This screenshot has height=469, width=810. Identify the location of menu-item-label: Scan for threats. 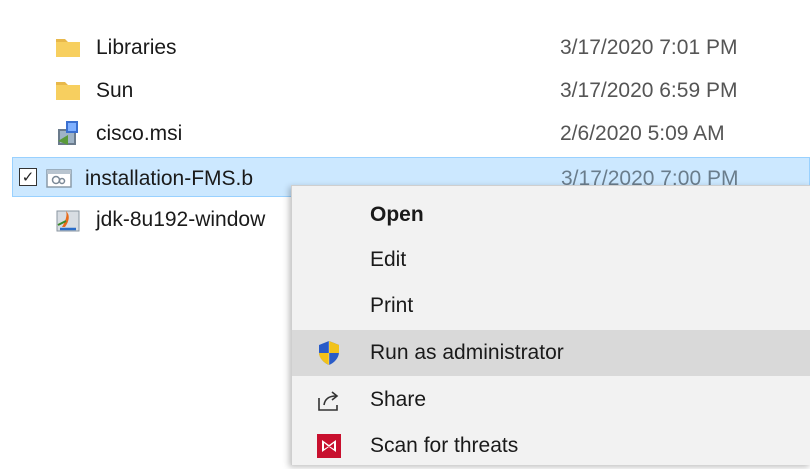
(444, 445).